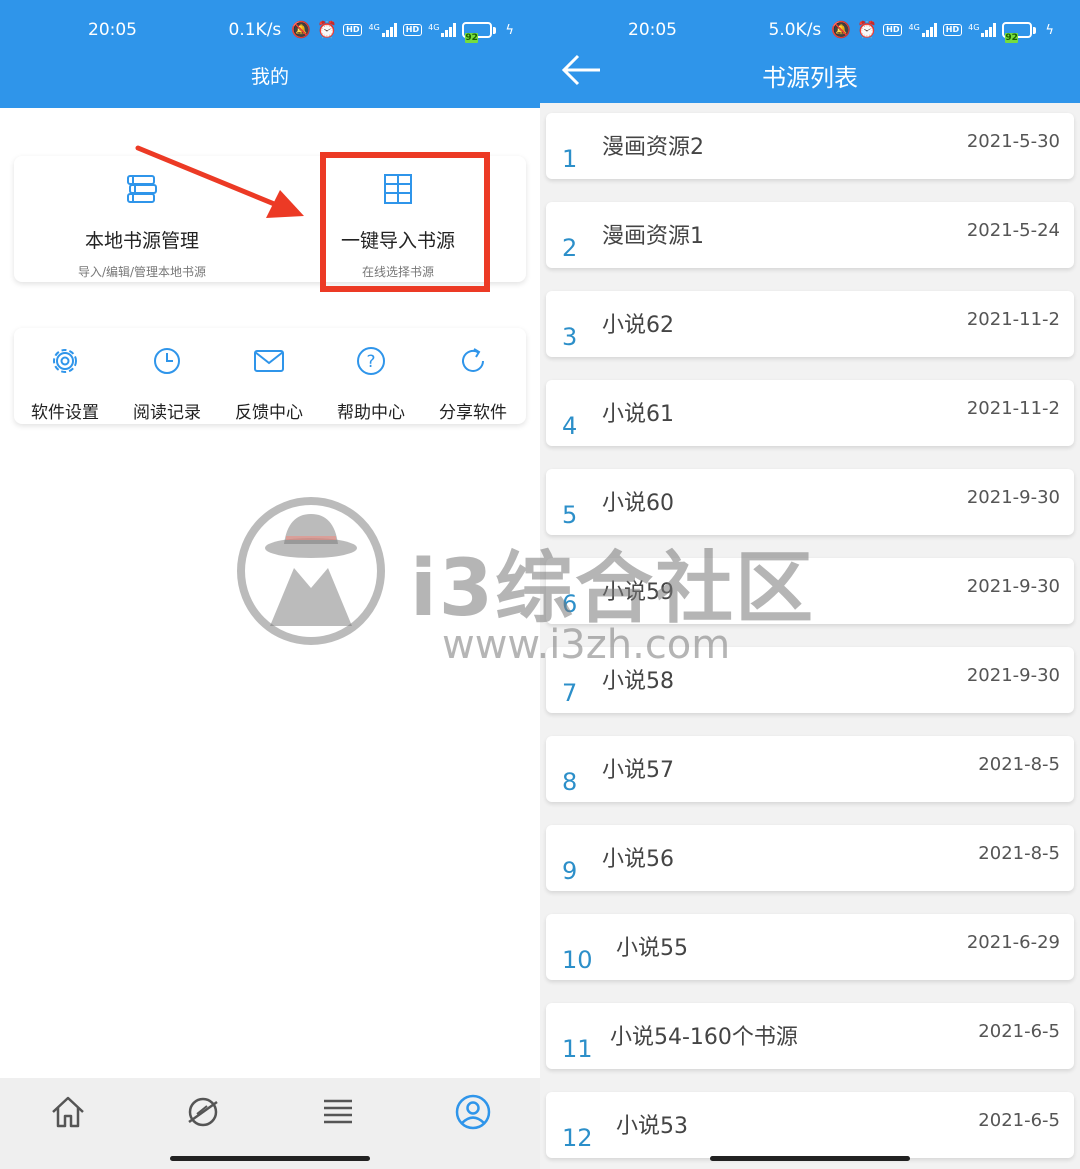 The width and height of the screenshot is (1080, 1169). What do you see at coordinates (68, 1112) in the screenshot?
I see `home-icon` at bounding box center [68, 1112].